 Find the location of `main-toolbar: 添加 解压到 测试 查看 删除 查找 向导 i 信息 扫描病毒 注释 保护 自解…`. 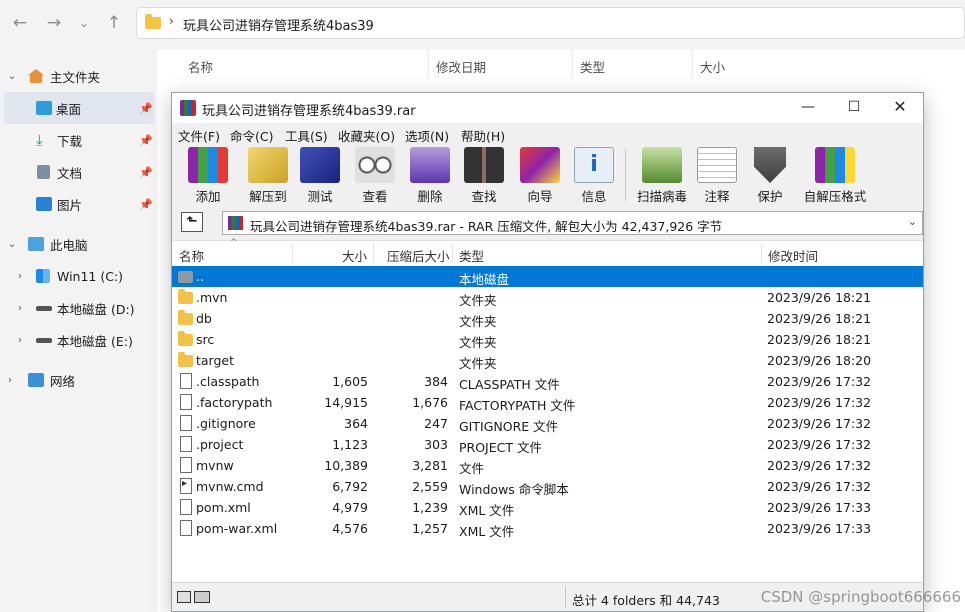

main-toolbar: 添加 解压到 测试 查看 删除 查找 向导 i 信息 扫描病毒 注释 保护 自解… is located at coordinates (547, 176).